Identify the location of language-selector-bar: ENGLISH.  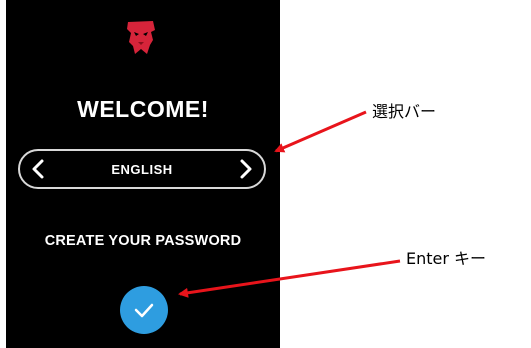
(142, 169).